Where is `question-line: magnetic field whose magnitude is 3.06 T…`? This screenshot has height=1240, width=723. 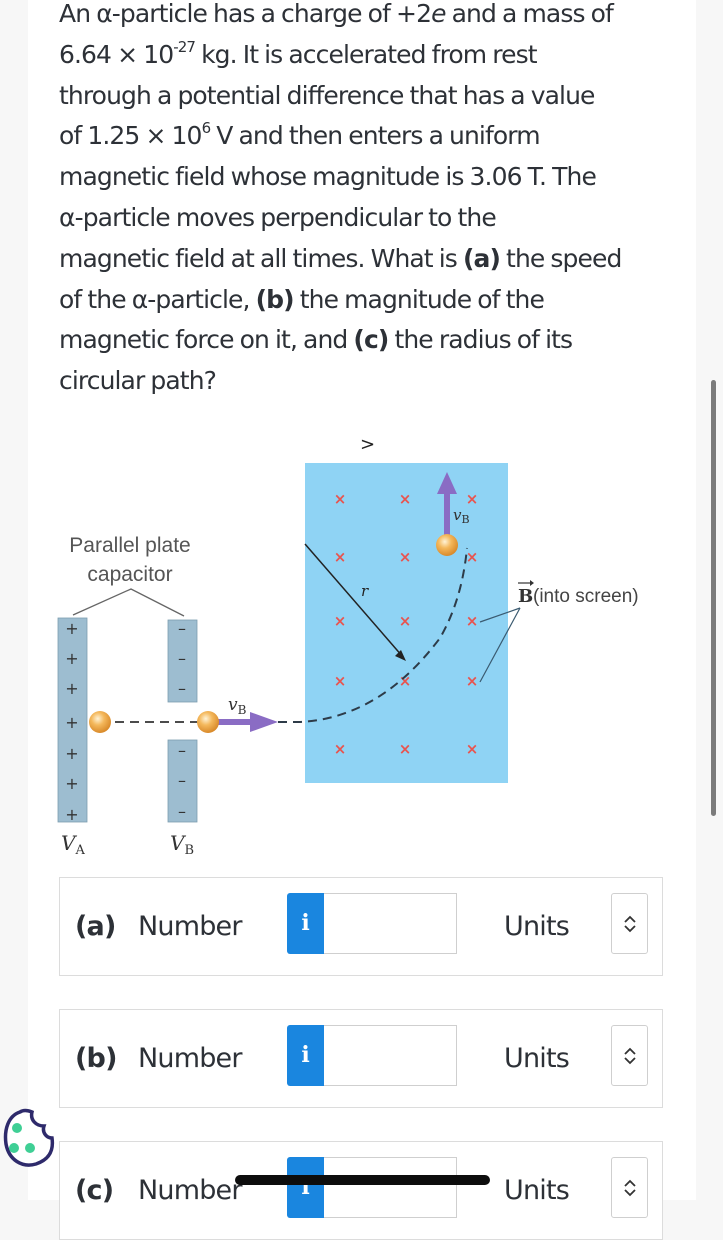 question-line: magnetic field whose magnitude is 3.06 T… is located at coordinates (328, 177).